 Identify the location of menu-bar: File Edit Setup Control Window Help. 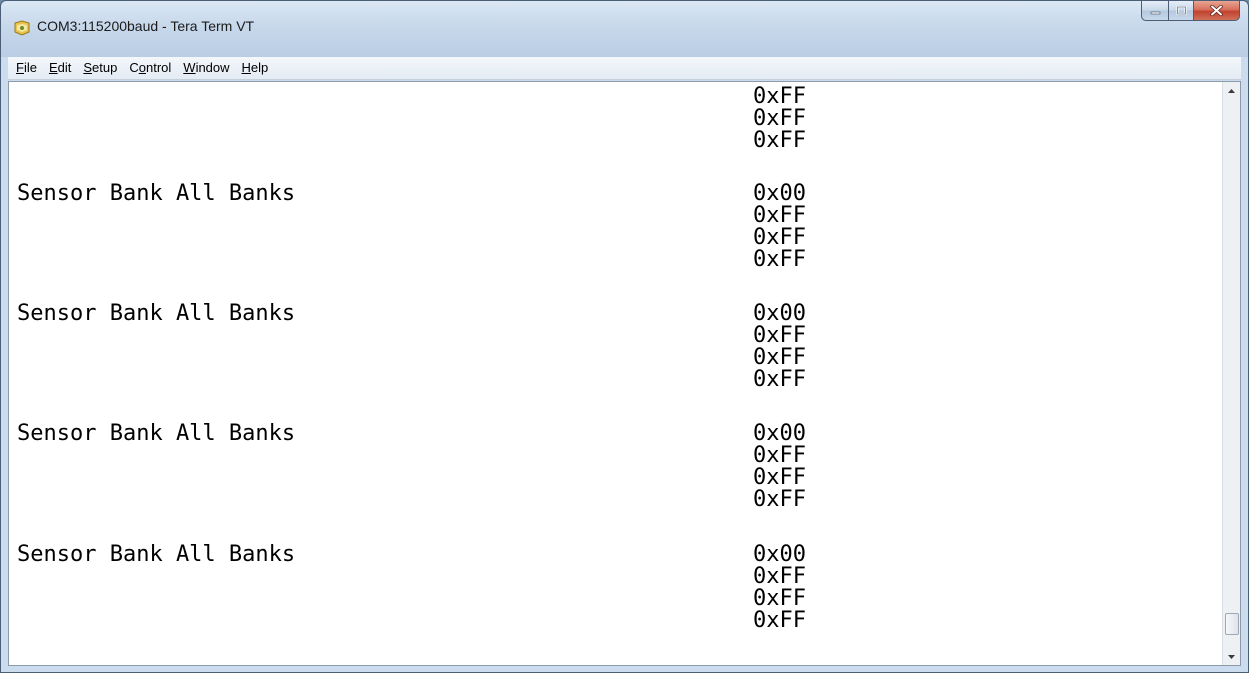
(624, 68).